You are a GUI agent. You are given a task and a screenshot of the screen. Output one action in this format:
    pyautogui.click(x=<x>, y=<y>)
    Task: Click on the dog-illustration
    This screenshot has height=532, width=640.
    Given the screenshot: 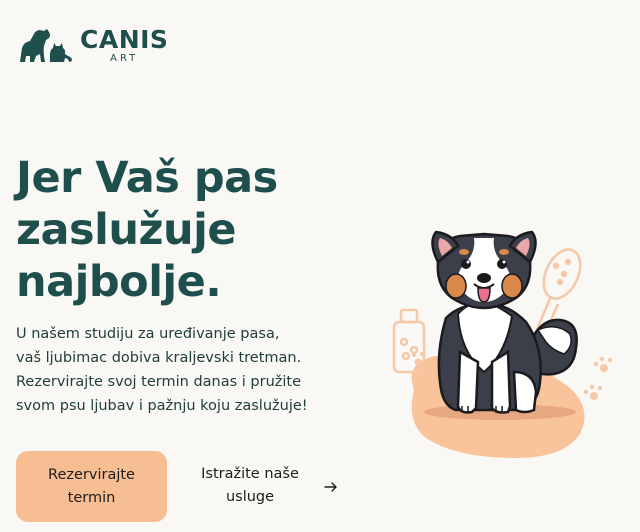 What is the action you would take?
    pyautogui.click(x=502, y=344)
    